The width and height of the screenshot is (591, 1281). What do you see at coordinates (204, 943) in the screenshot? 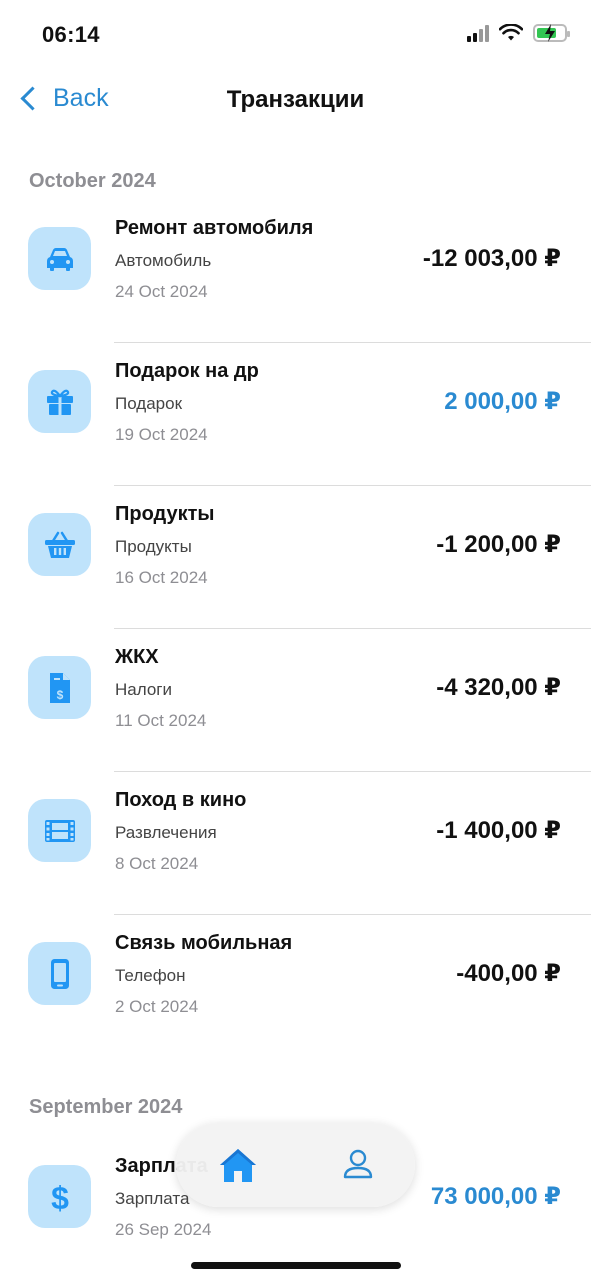
I see `transaction-title: Связь мобильная` at bounding box center [204, 943].